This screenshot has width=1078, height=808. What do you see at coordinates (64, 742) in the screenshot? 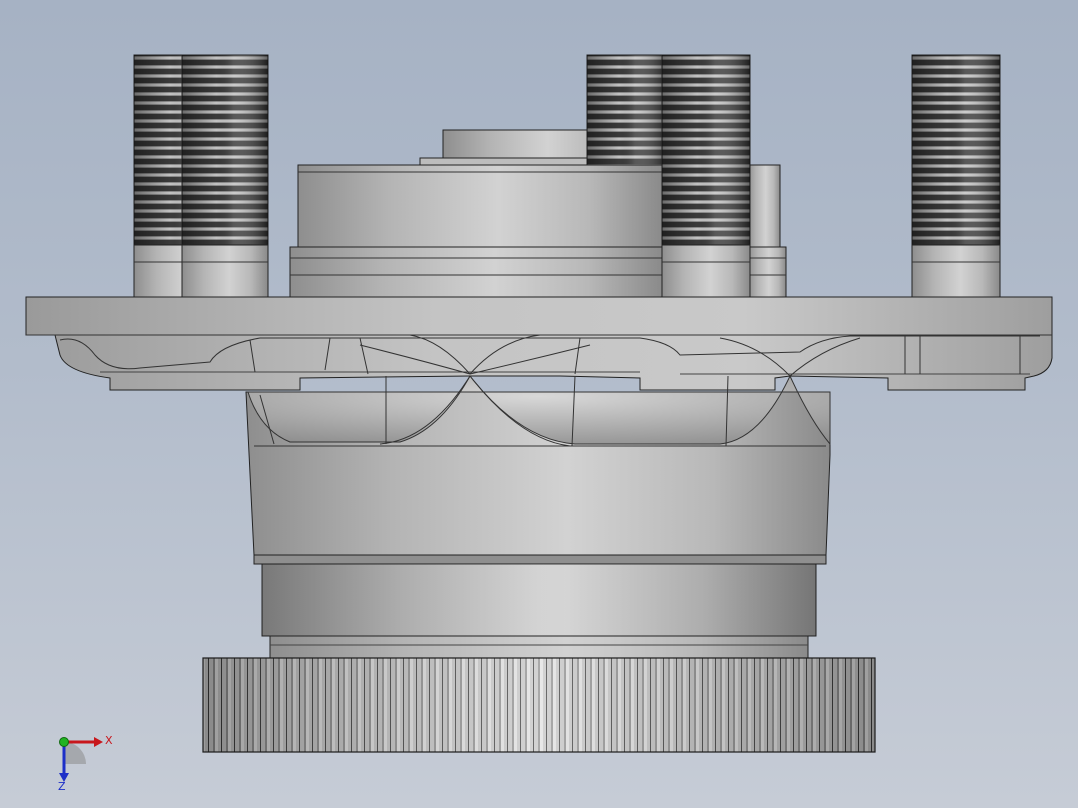
I see `y-axis-dot-icon` at bounding box center [64, 742].